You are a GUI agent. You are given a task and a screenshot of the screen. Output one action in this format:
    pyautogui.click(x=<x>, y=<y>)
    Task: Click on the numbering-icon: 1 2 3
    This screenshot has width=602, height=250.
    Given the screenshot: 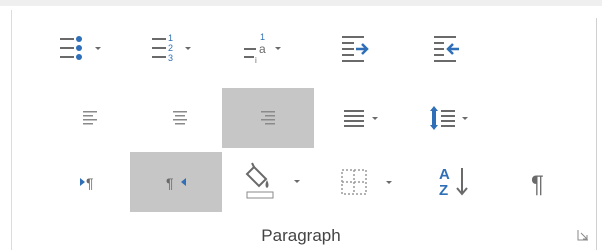 What is the action you would take?
    pyautogui.click(x=171, y=48)
    